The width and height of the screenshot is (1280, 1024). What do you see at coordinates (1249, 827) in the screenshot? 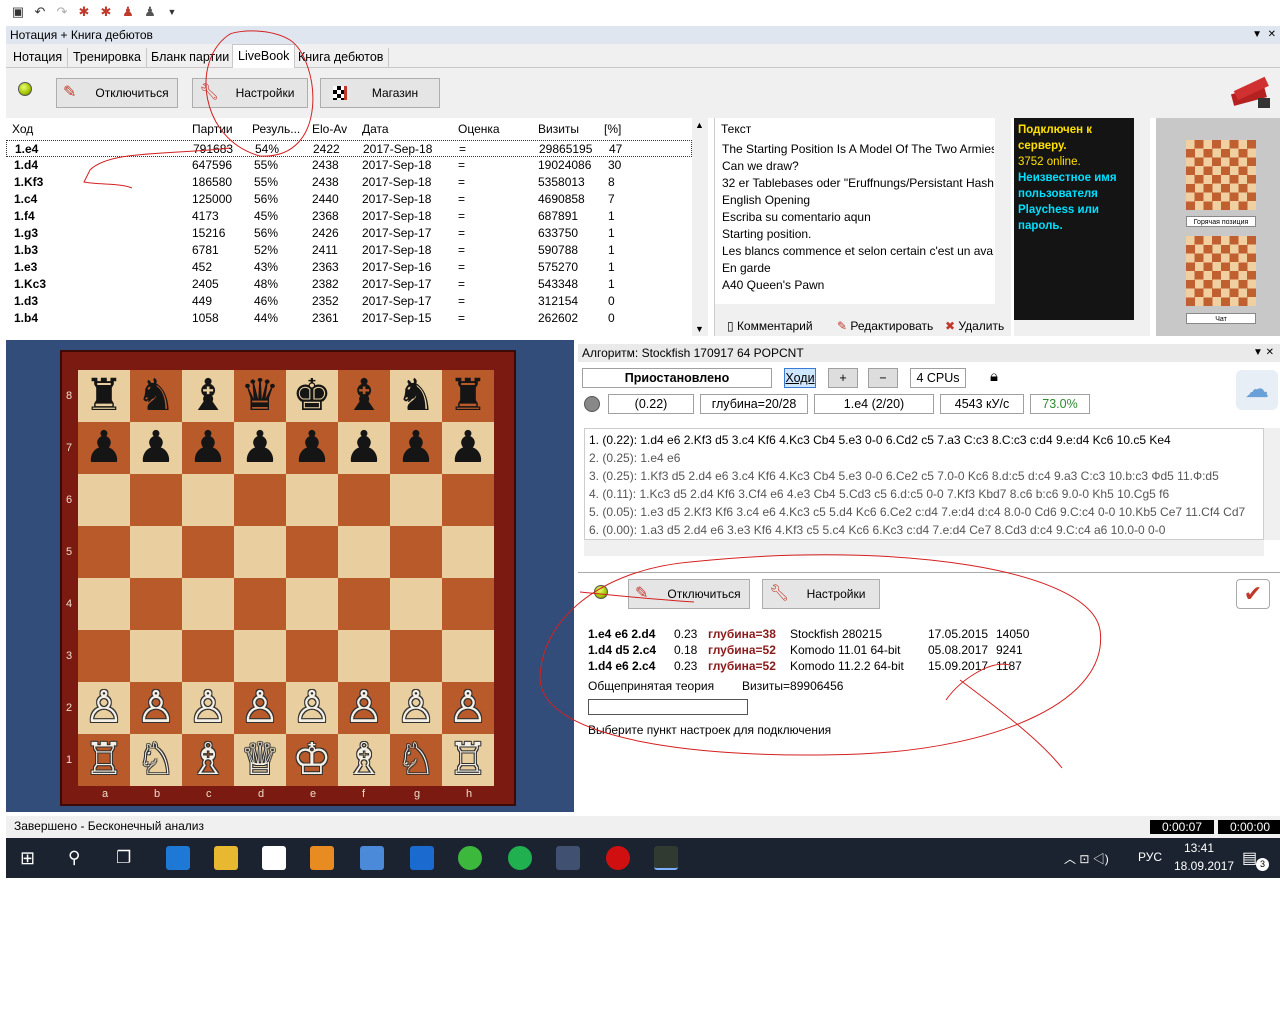
I see `clock-black: 0:00:00` at bounding box center [1249, 827].